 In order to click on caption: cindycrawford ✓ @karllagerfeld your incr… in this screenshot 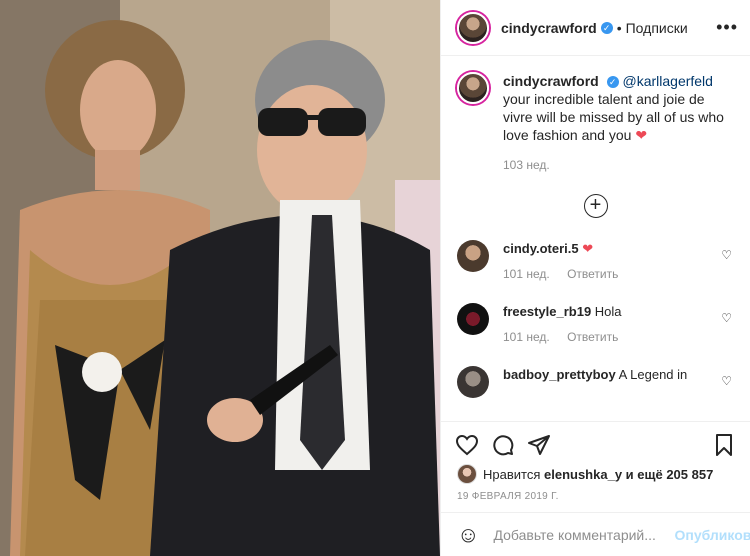, I will do `click(595, 108)`.